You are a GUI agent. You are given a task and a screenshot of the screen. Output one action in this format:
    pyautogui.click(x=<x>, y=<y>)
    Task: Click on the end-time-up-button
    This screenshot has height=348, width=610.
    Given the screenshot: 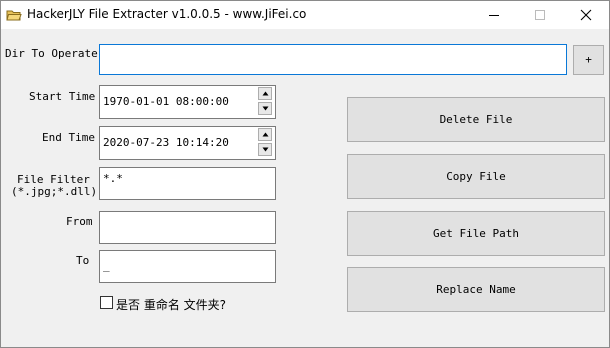 What is the action you would take?
    pyautogui.click(x=265, y=134)
    